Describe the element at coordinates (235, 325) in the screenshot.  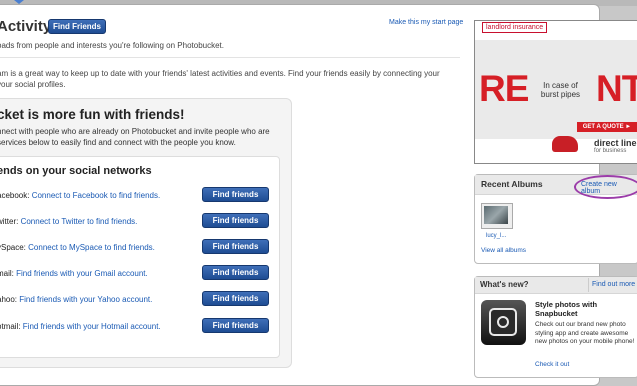
I see `find-friends-hotmail-button: Find friends` at that location.